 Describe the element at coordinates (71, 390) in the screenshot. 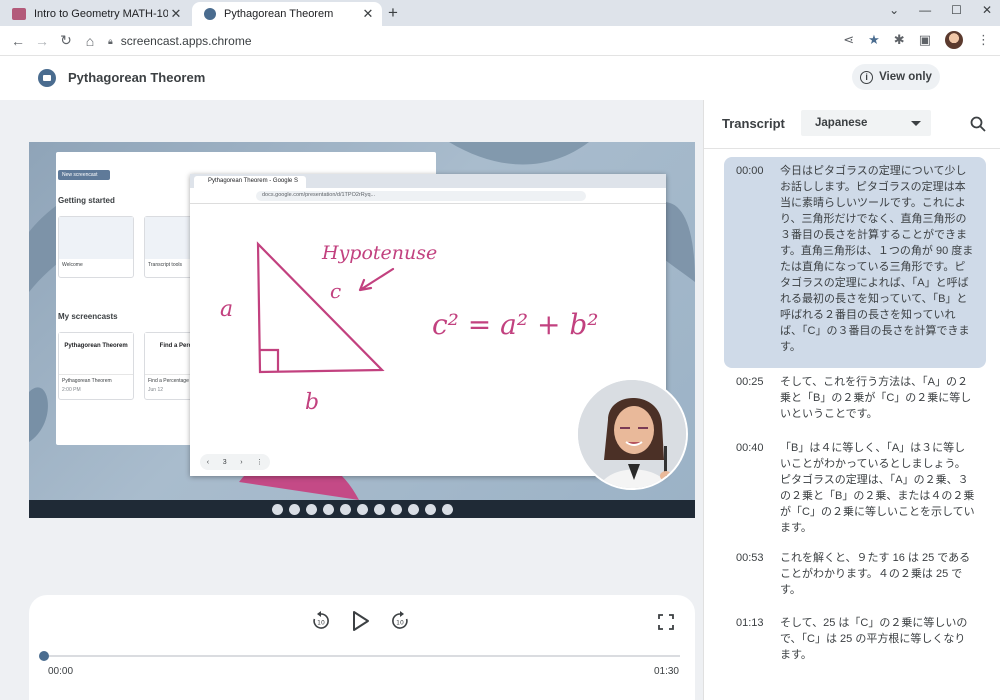

I see `card-meta: 2:00 PM` at that location.